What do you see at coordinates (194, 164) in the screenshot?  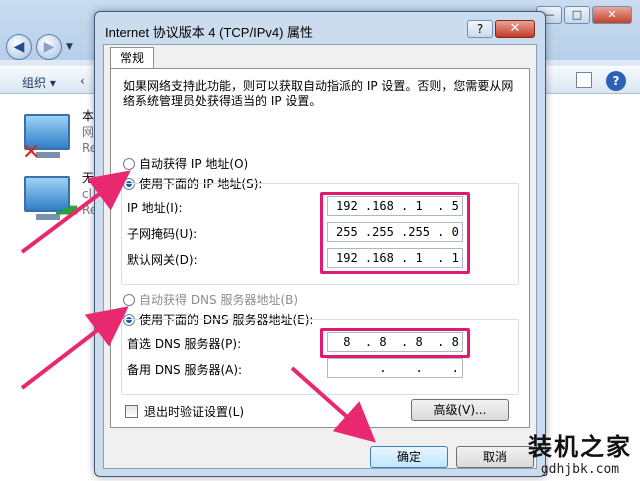 I see `ip-auto-label: 自动获得 IP 地址(O)` at bounding box center [194, 164].